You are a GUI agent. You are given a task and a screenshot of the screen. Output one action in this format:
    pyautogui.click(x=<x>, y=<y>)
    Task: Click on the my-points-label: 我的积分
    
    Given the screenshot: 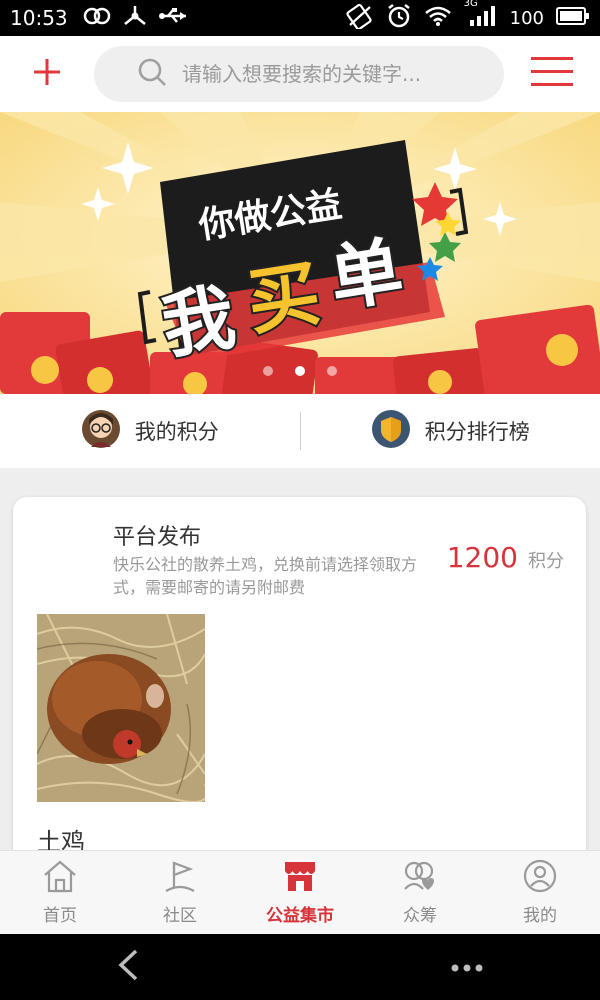 What is the action you would take?
    pyautogui.click(x=176, y=432)
    